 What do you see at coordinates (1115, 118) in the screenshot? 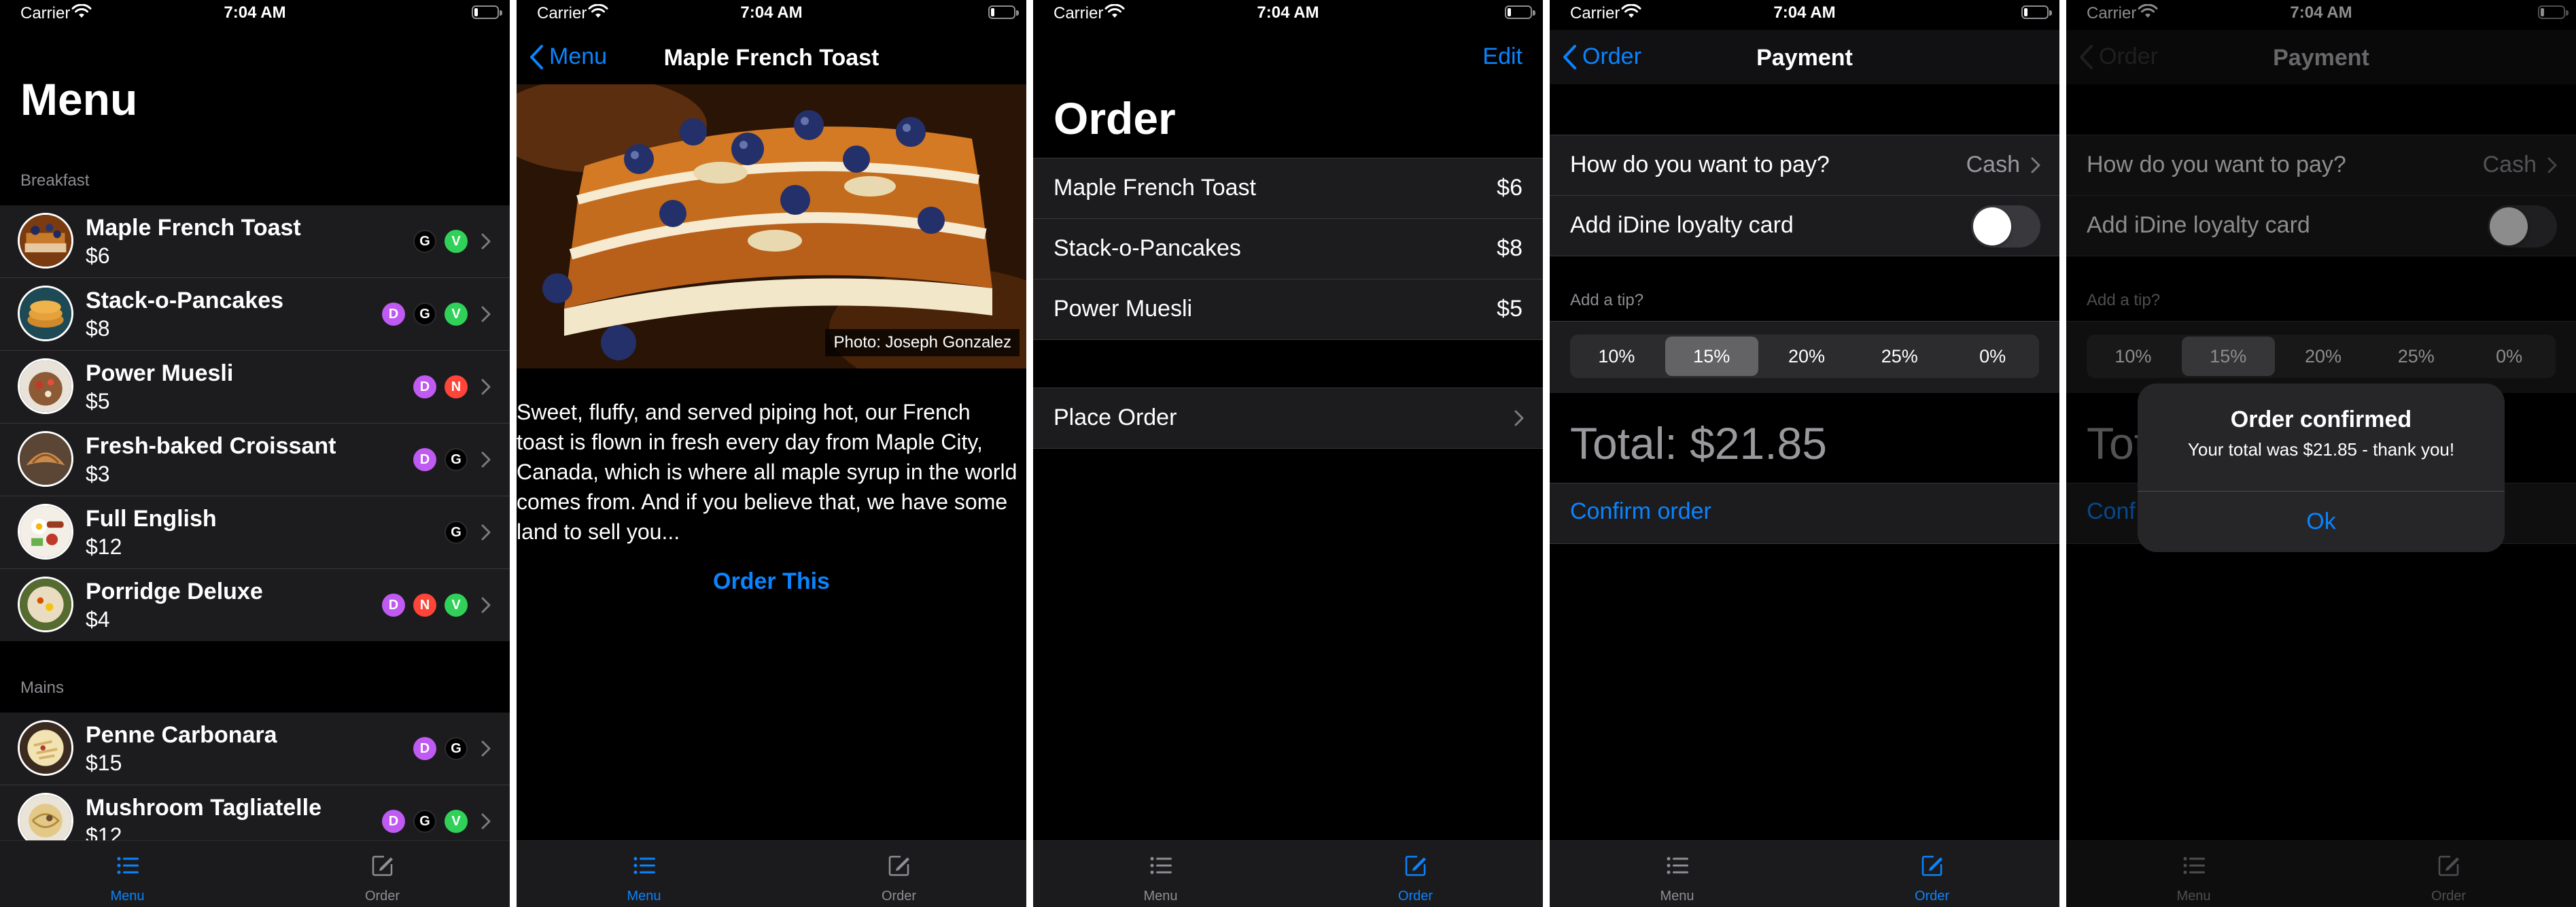
I see `page-title: Order` at bounding box center [1115, 118].